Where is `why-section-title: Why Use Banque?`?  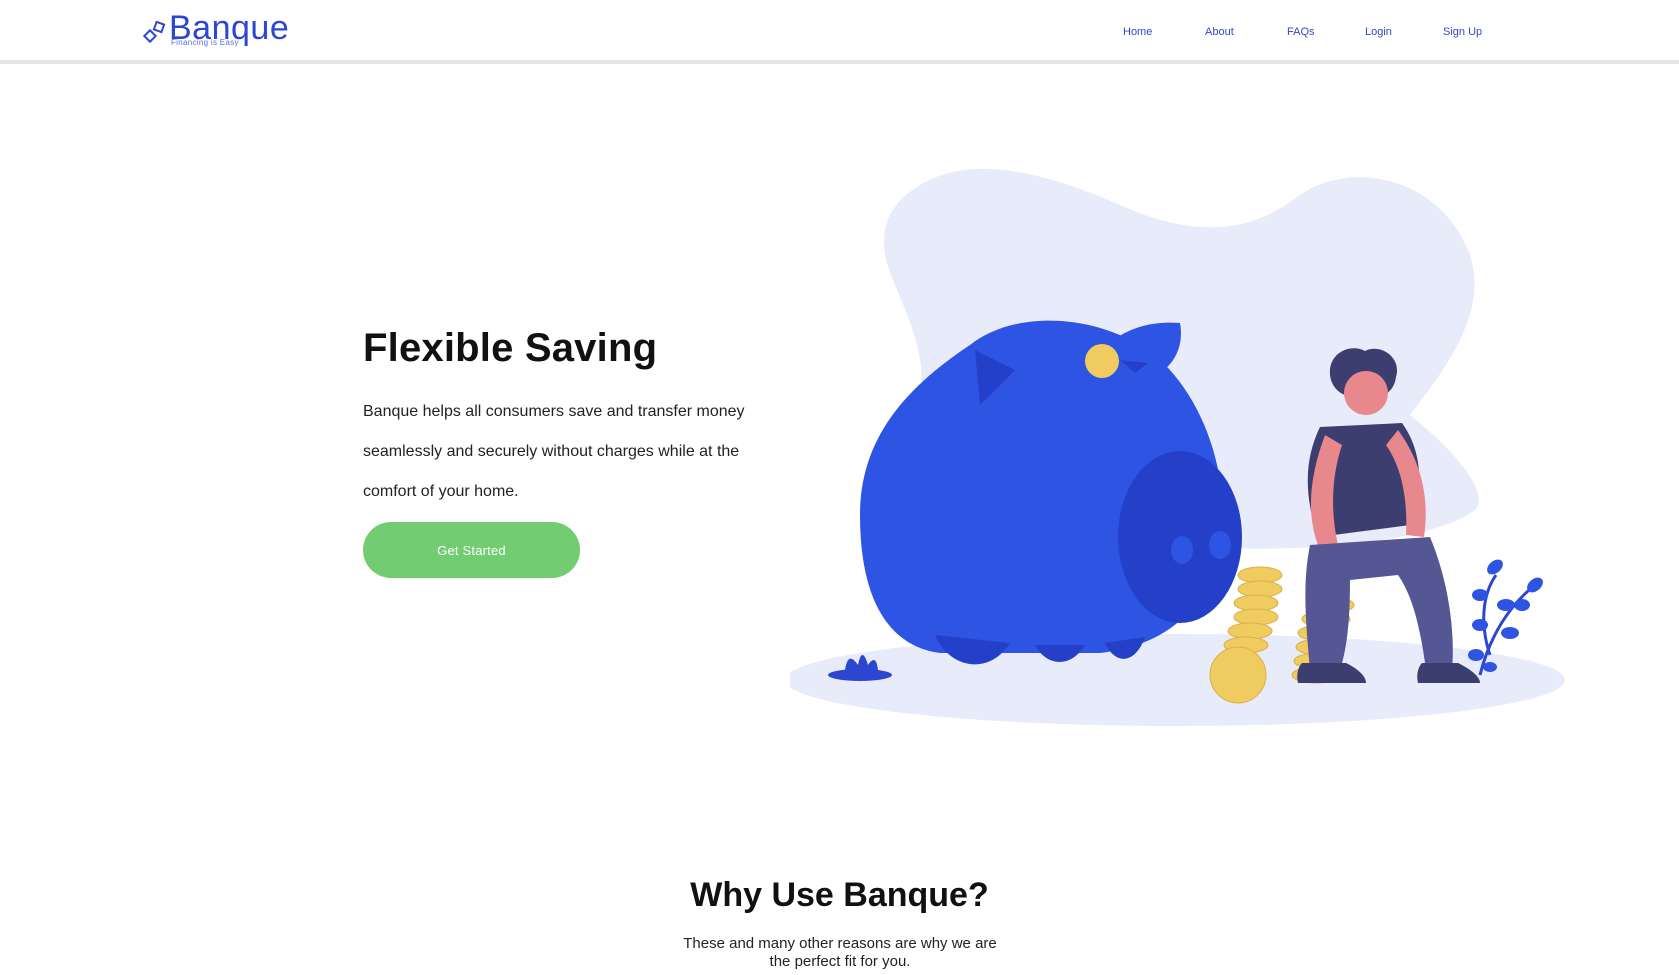
why-section-title: Why Use Banque? is located at coordinates (839, 895).